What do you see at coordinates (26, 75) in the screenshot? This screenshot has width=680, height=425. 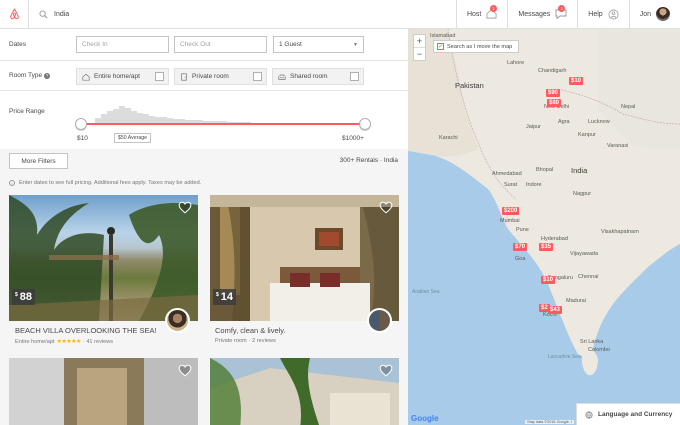 I see `room-type-label: Room Type` at bounding box center [26, 75].